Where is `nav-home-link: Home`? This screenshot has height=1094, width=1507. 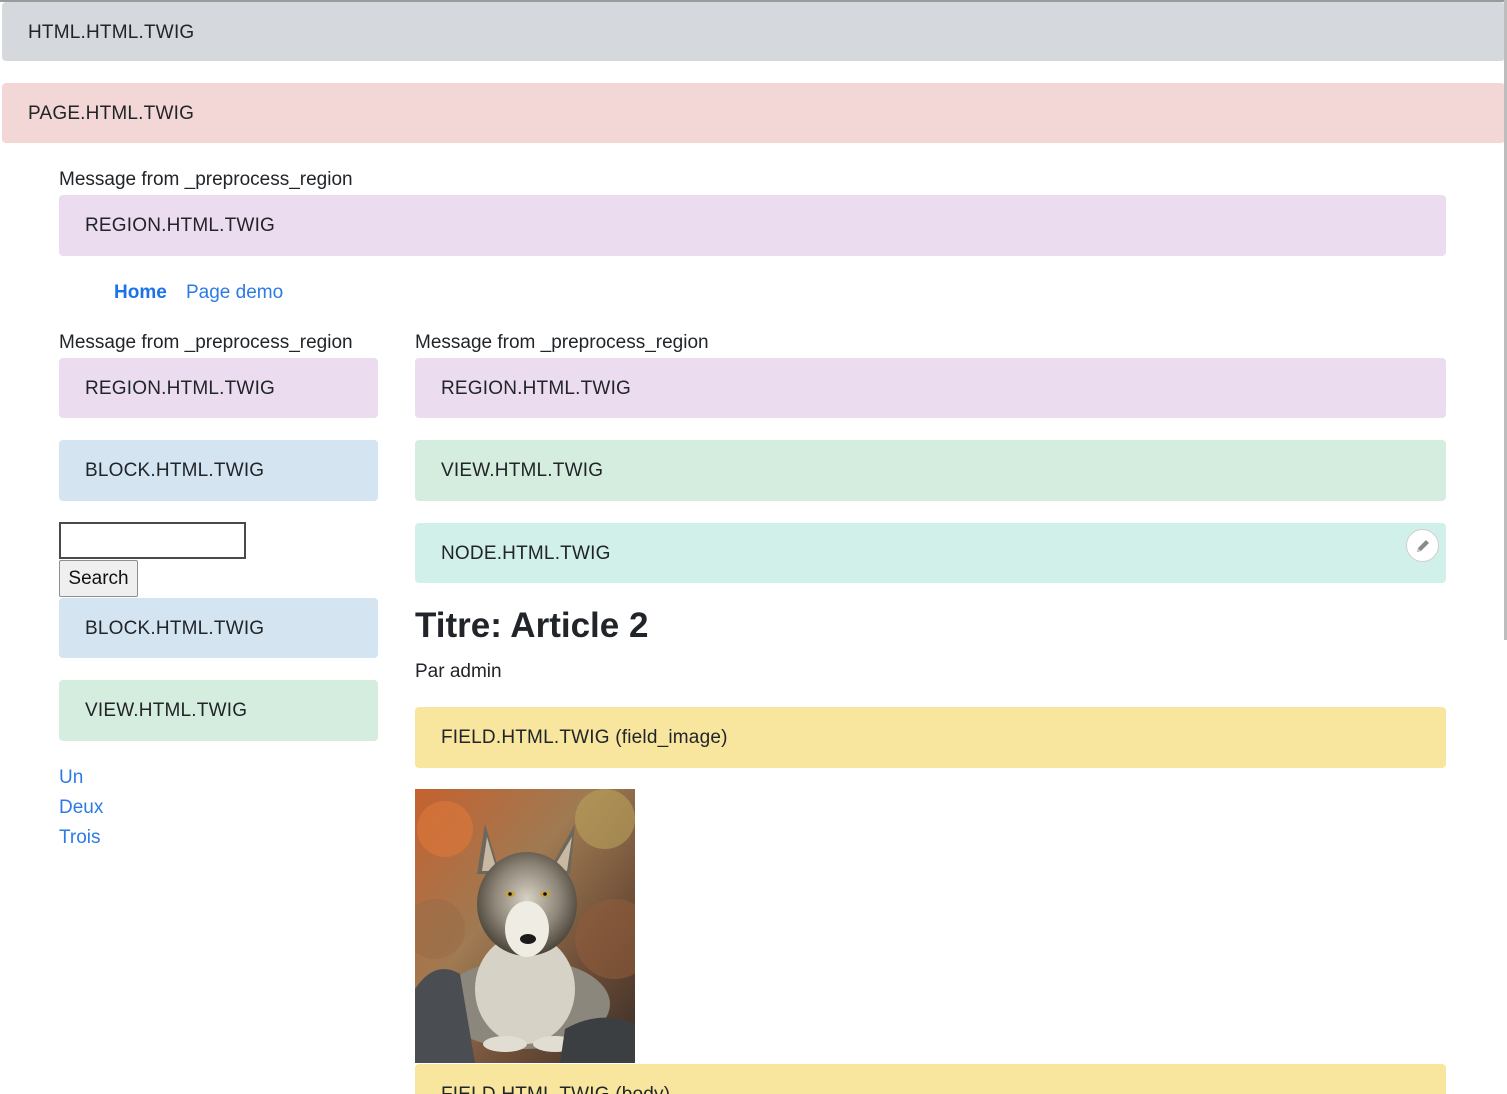
nav-home-link: Home is located at coordinates (140, 293).